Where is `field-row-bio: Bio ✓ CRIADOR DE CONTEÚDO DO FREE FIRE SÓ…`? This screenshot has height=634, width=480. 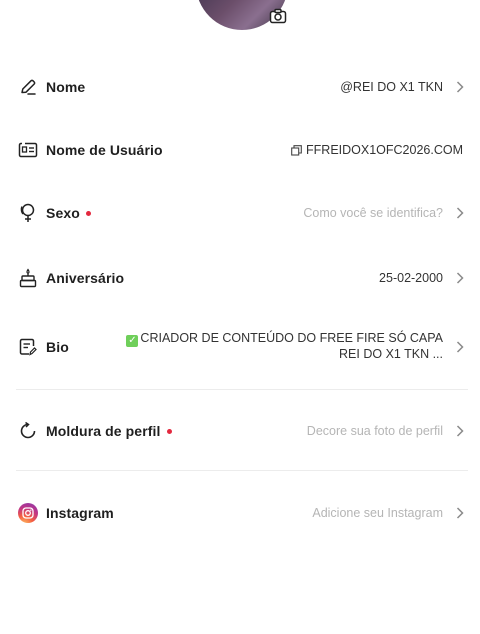
field-row-bio: Bio ✓ CRIADOR DE CONTEÚDO DO FREE FIRE SÓ… is located at coordinates (240, 347).